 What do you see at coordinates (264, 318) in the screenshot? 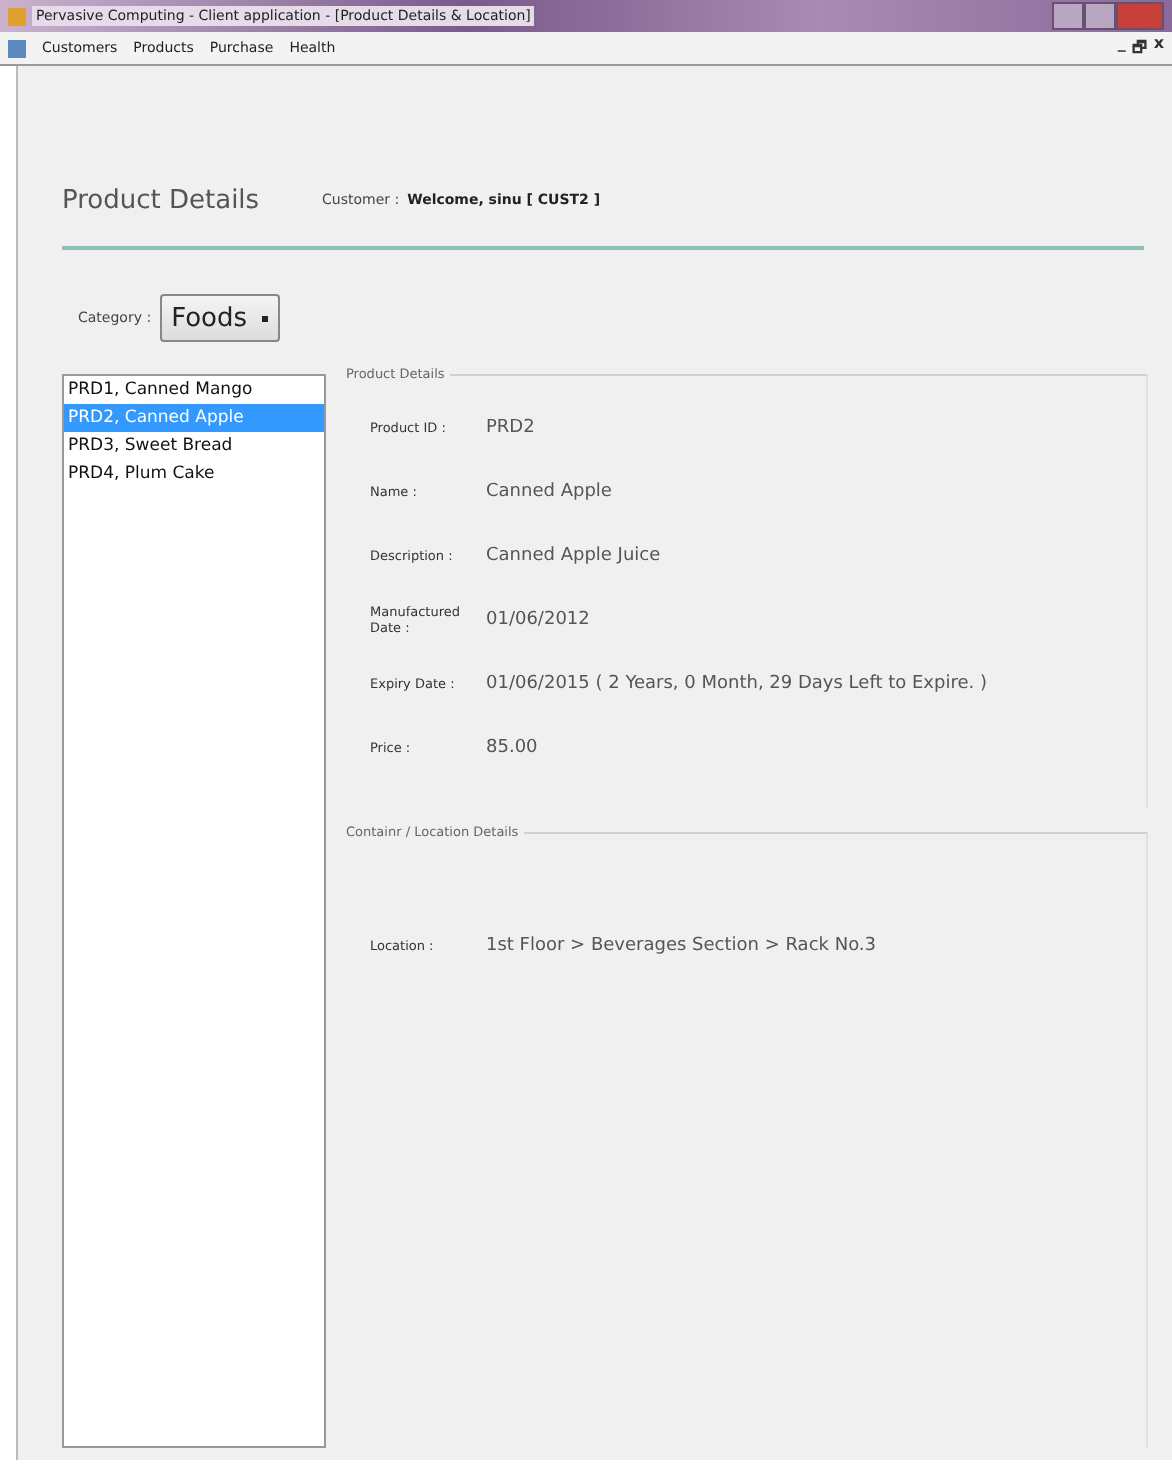
I see `caret-icon` at bounding box center [264, 318].